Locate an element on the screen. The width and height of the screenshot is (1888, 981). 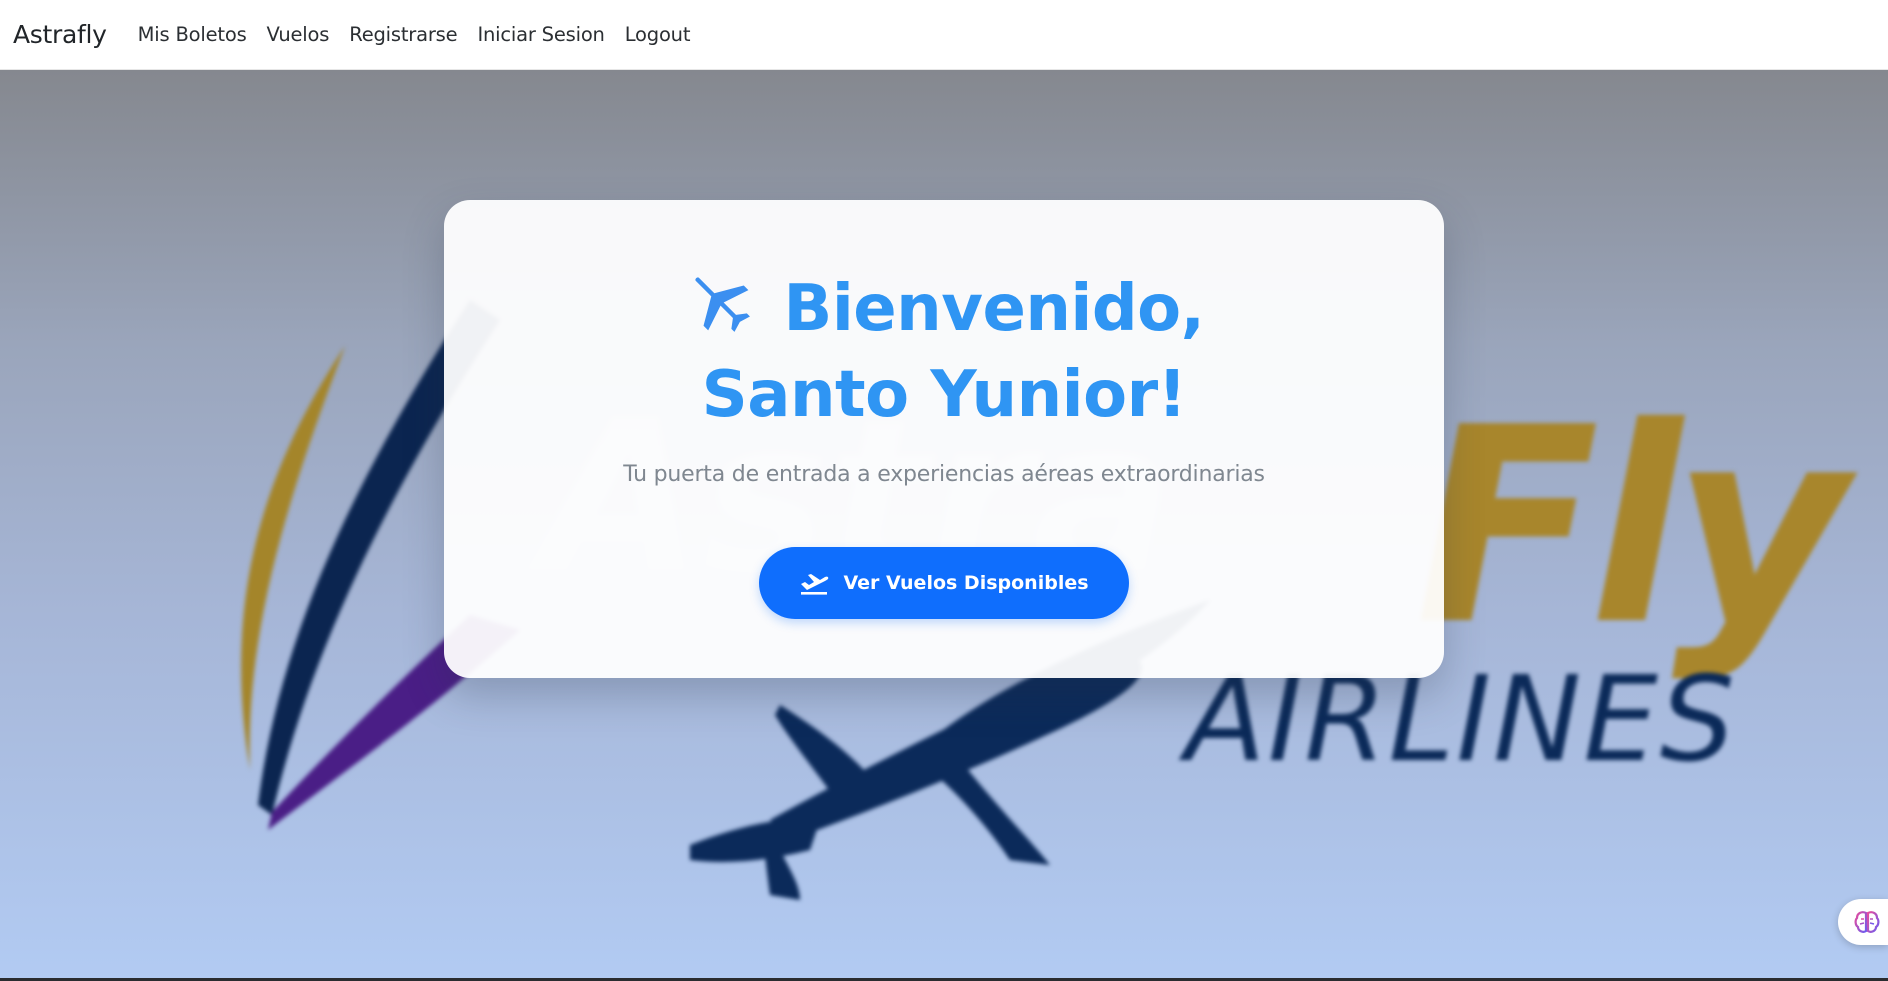
brain-icon is located at coordinates (1867, 922).